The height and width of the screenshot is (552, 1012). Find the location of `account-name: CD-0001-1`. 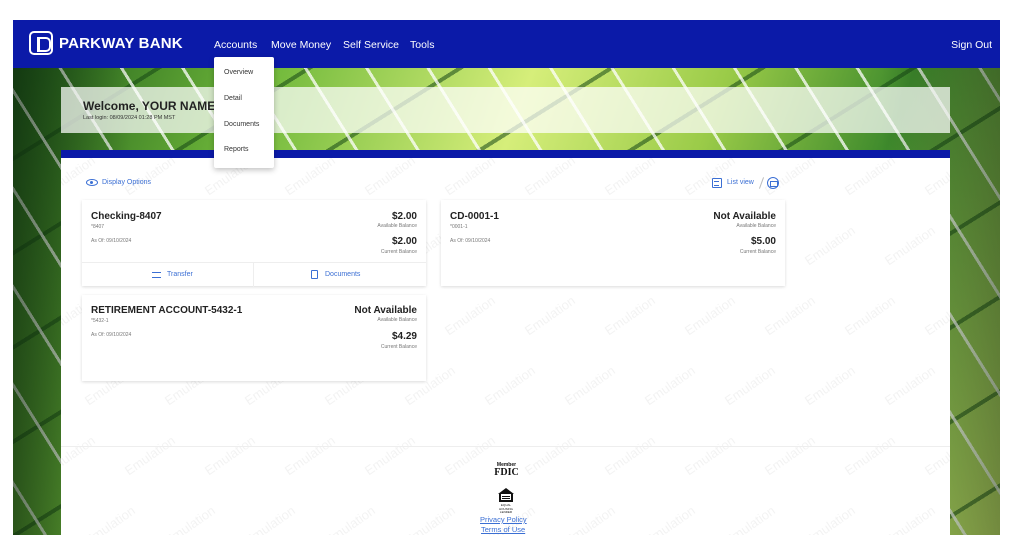

account-name: CD-0001-1 is located at coordinates (474, 216).